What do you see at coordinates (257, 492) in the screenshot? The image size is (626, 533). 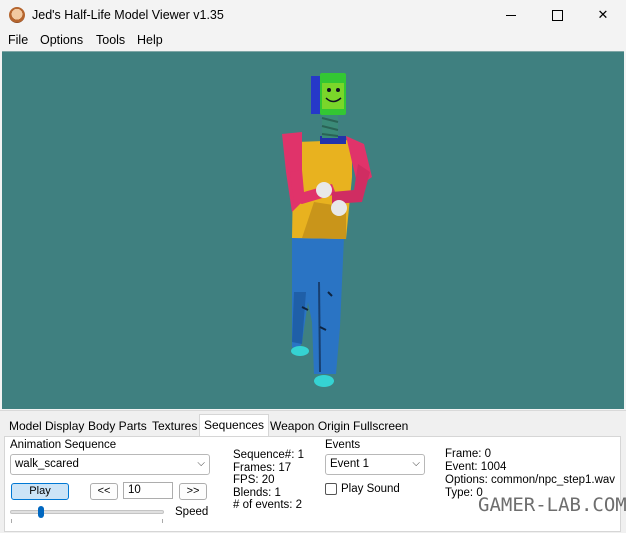 I see `sequence-blends: Blends: 1` at bounding box center [257, 492].